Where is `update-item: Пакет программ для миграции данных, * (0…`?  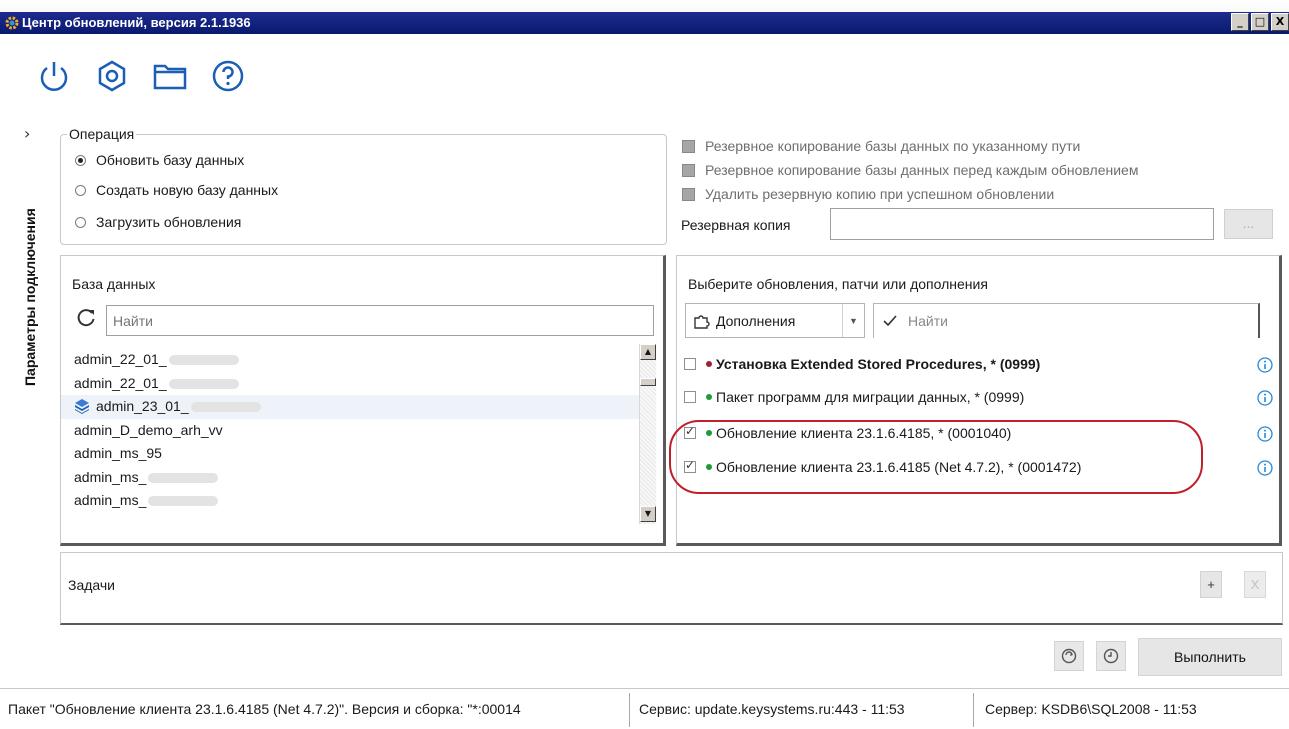 update-item: Пакет программ для миграции данных, * (0… is located at coordinates (854, 397).